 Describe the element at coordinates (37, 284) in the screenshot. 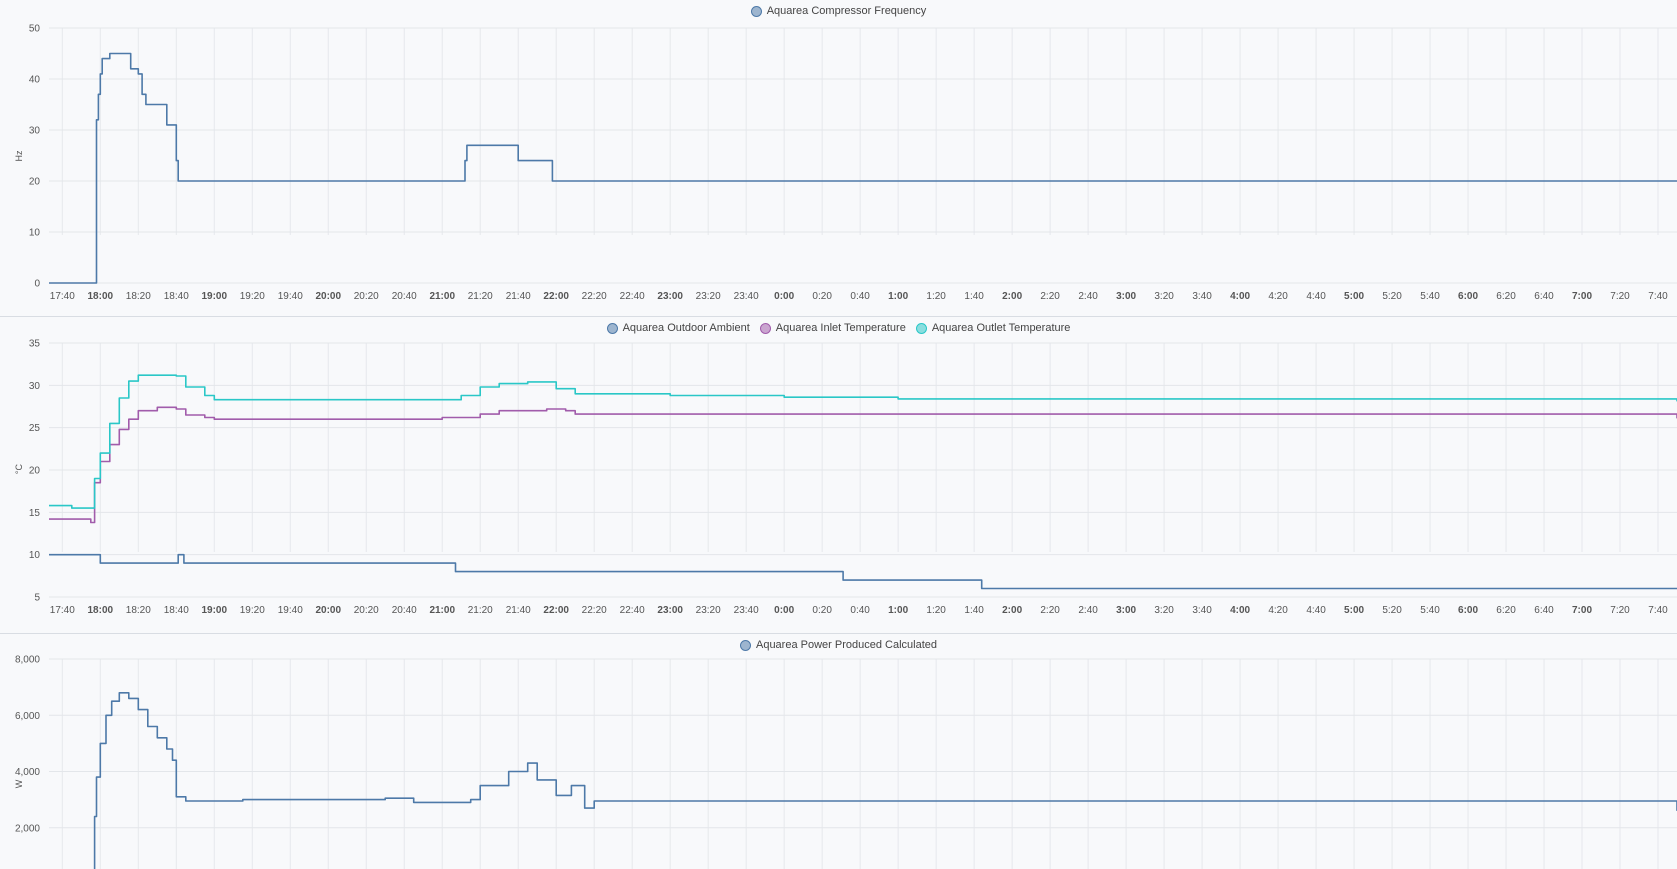

I see `y-tick-label: 0` at that location.